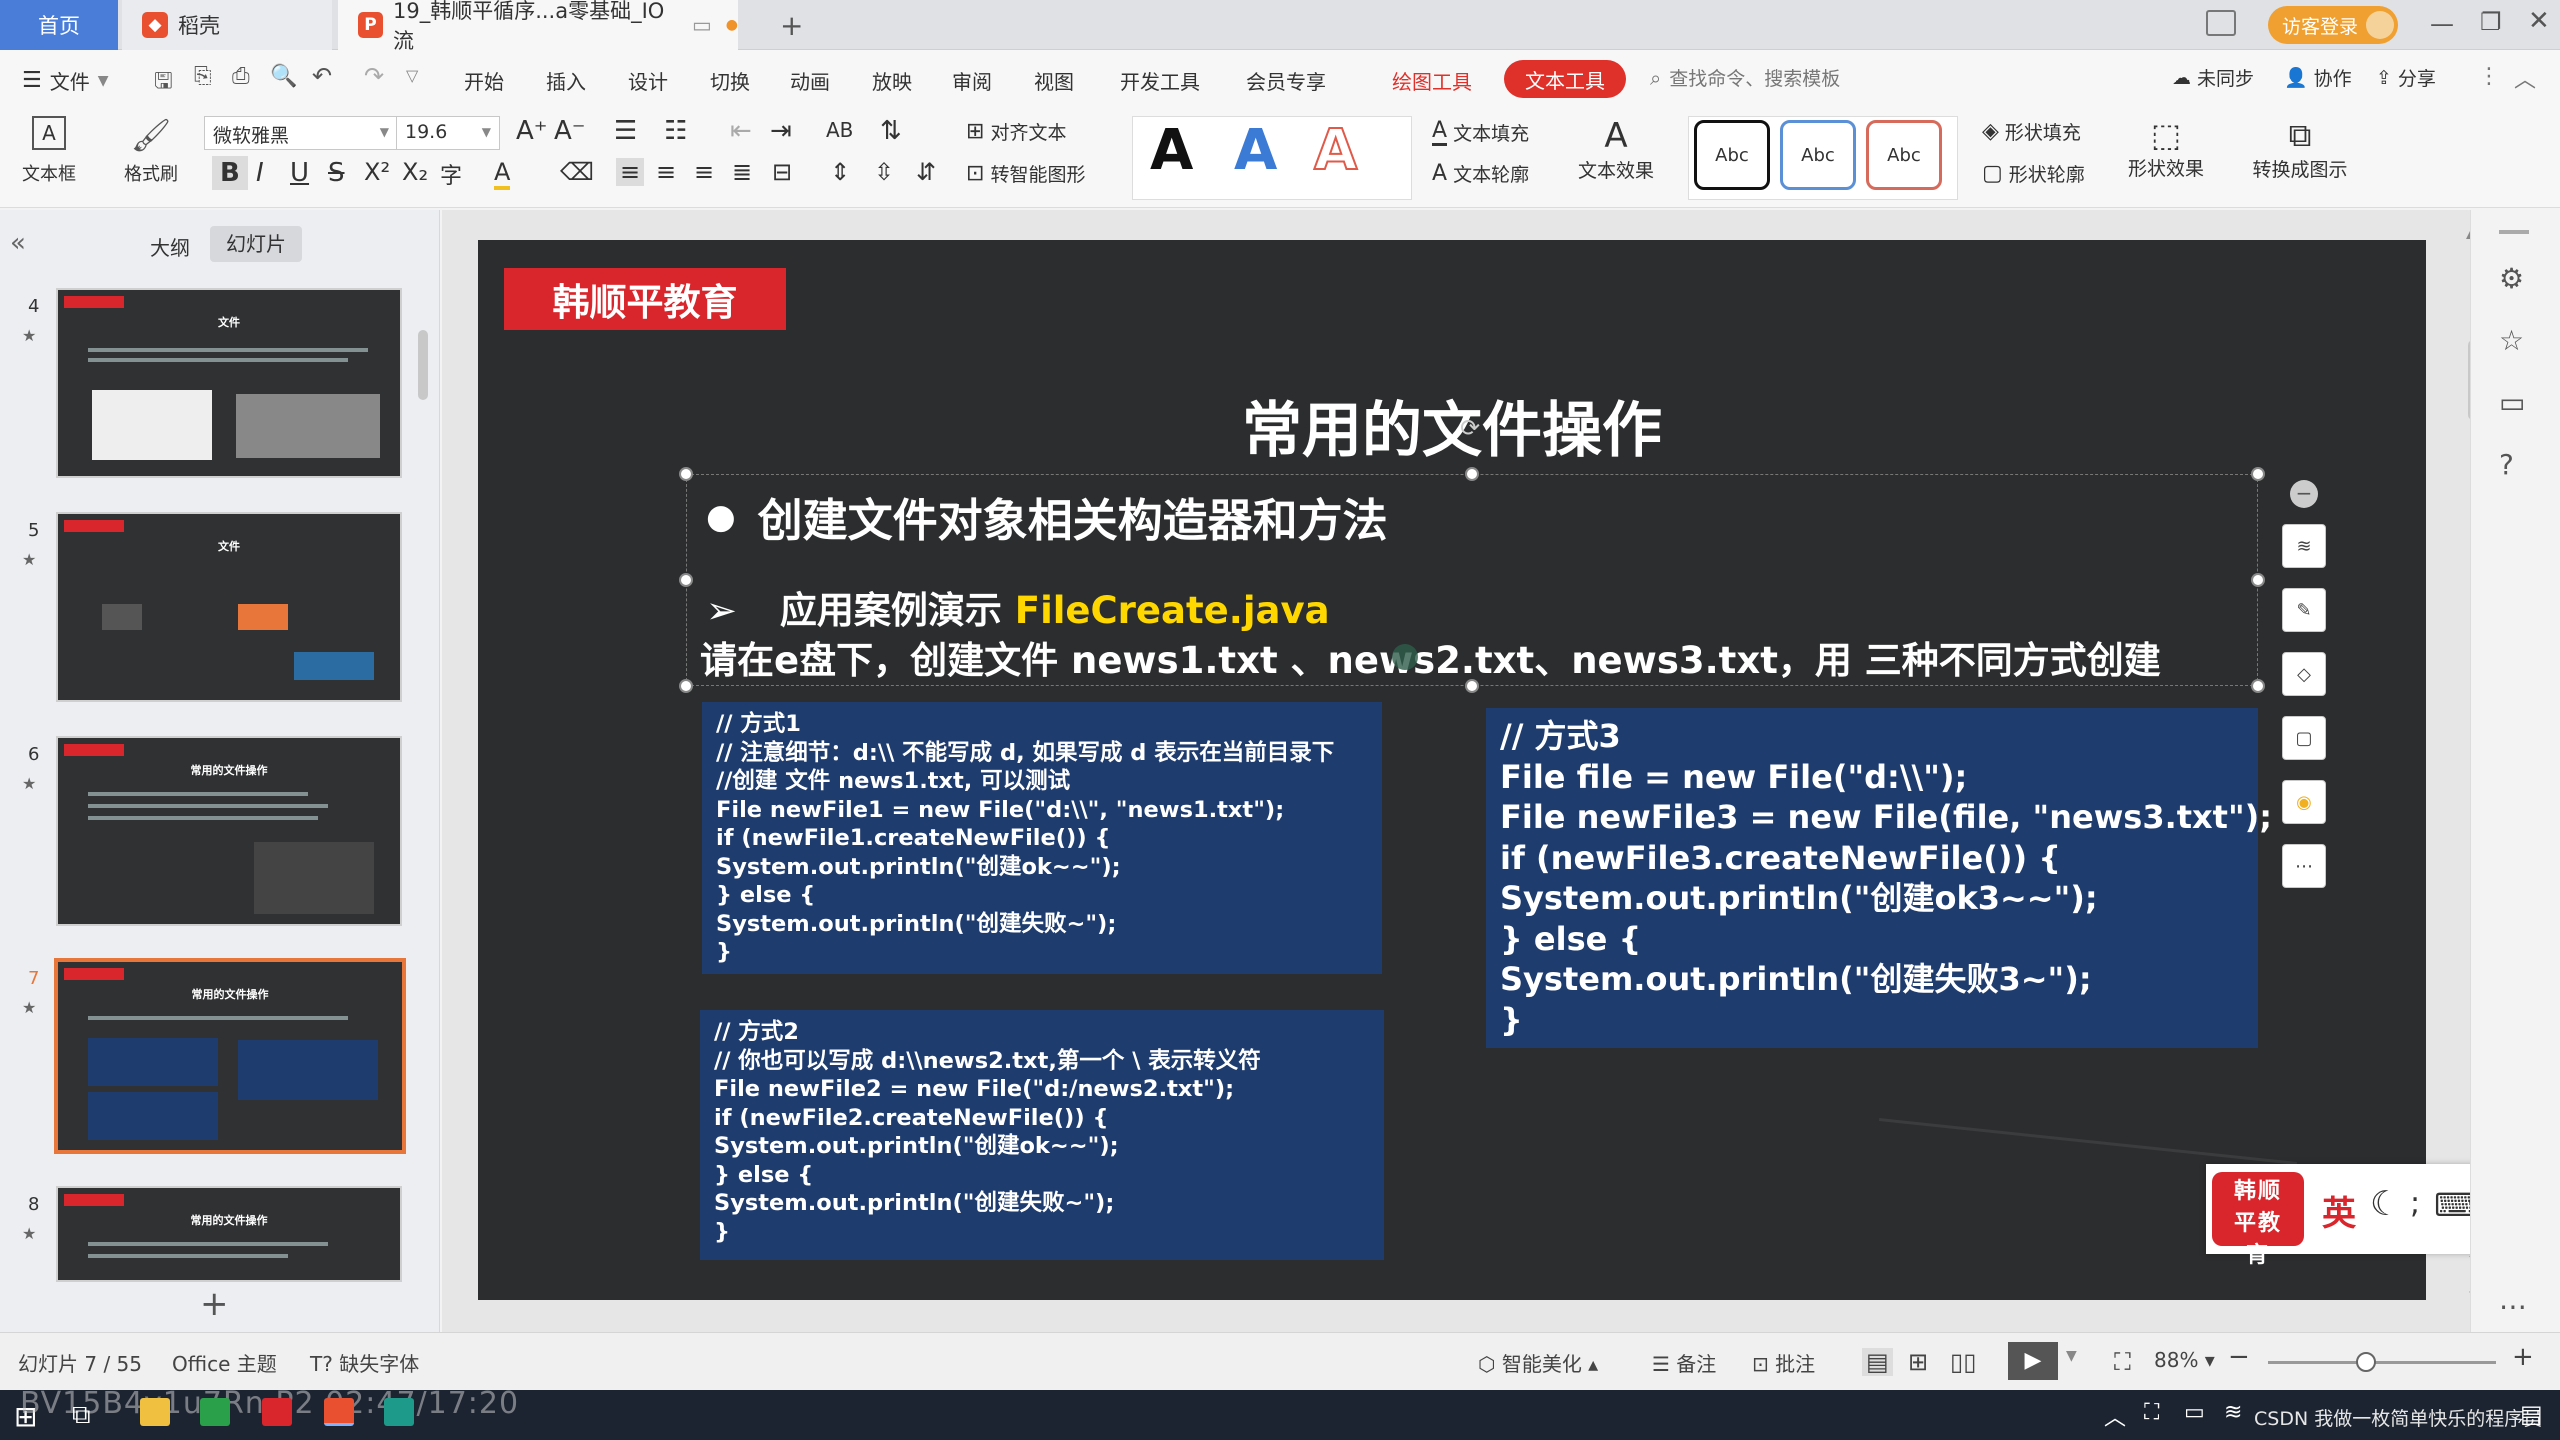  What do you see at coordinates (1452, 425) in the screenshot?
I see `slide-title: 常用的文件操作` at bounding box center [1452, 425].